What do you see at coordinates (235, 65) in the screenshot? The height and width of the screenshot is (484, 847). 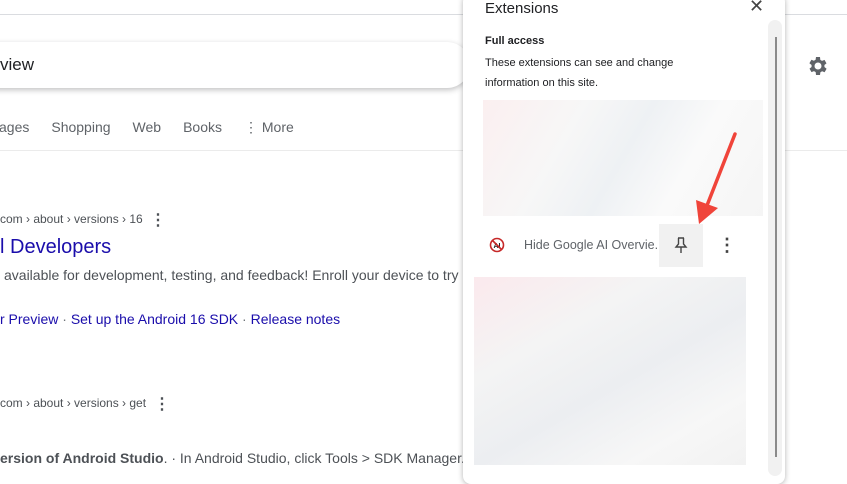 I see `search-input: view` at bounding box center [235, 65].